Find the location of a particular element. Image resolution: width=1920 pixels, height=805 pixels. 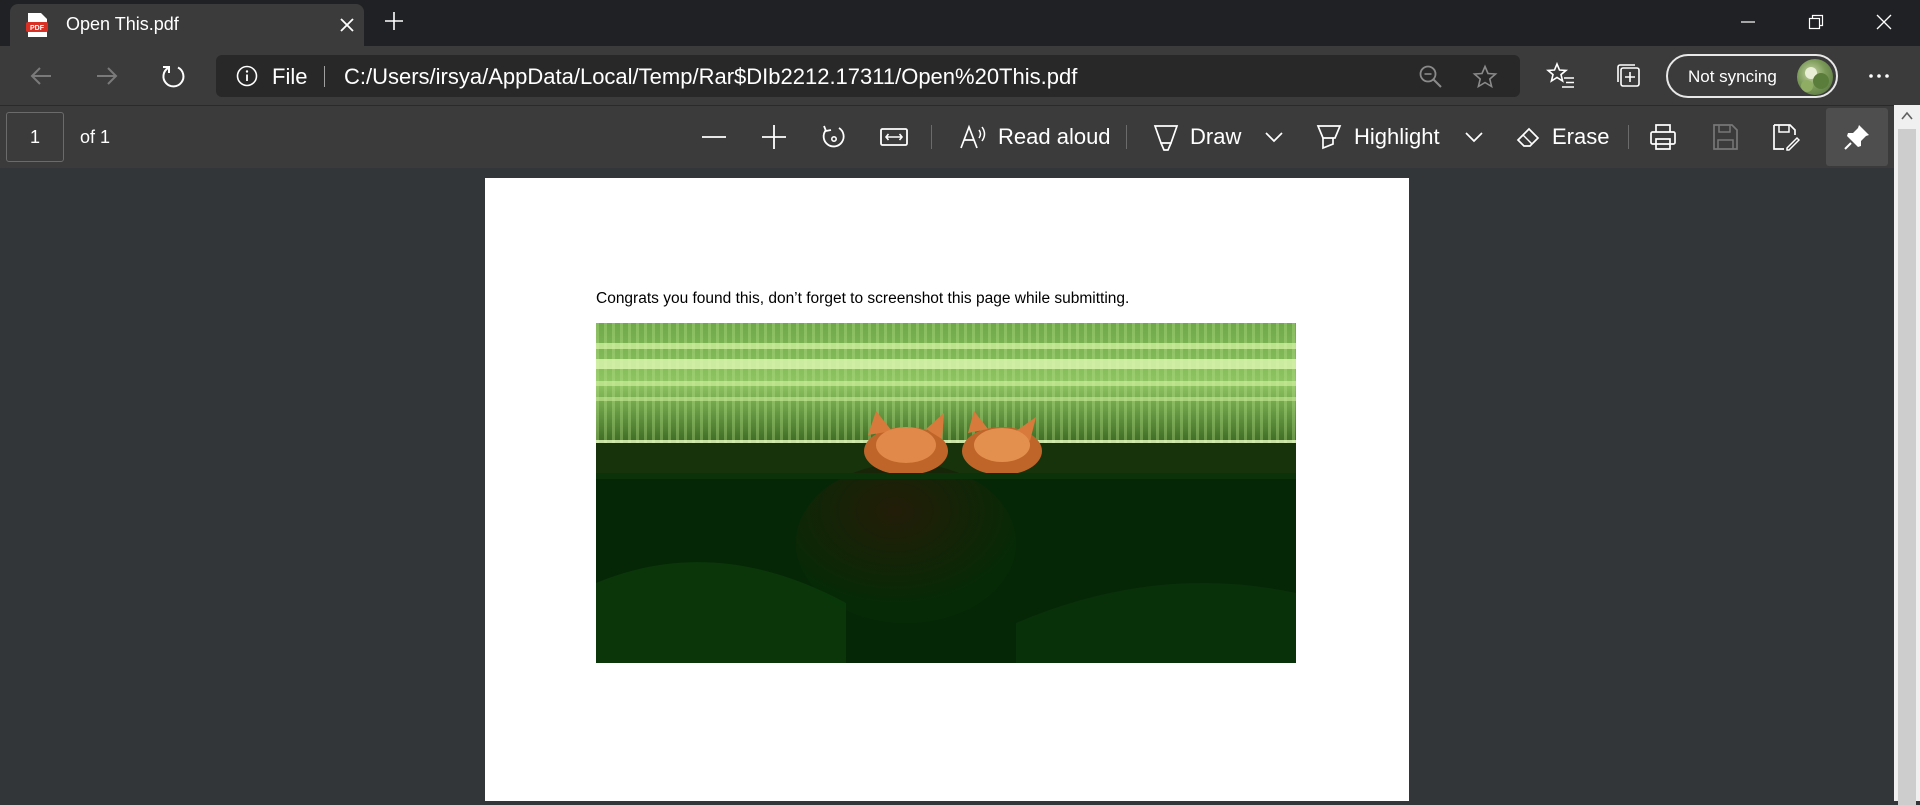

favorites-icon is located at coordinates (1561, 76).